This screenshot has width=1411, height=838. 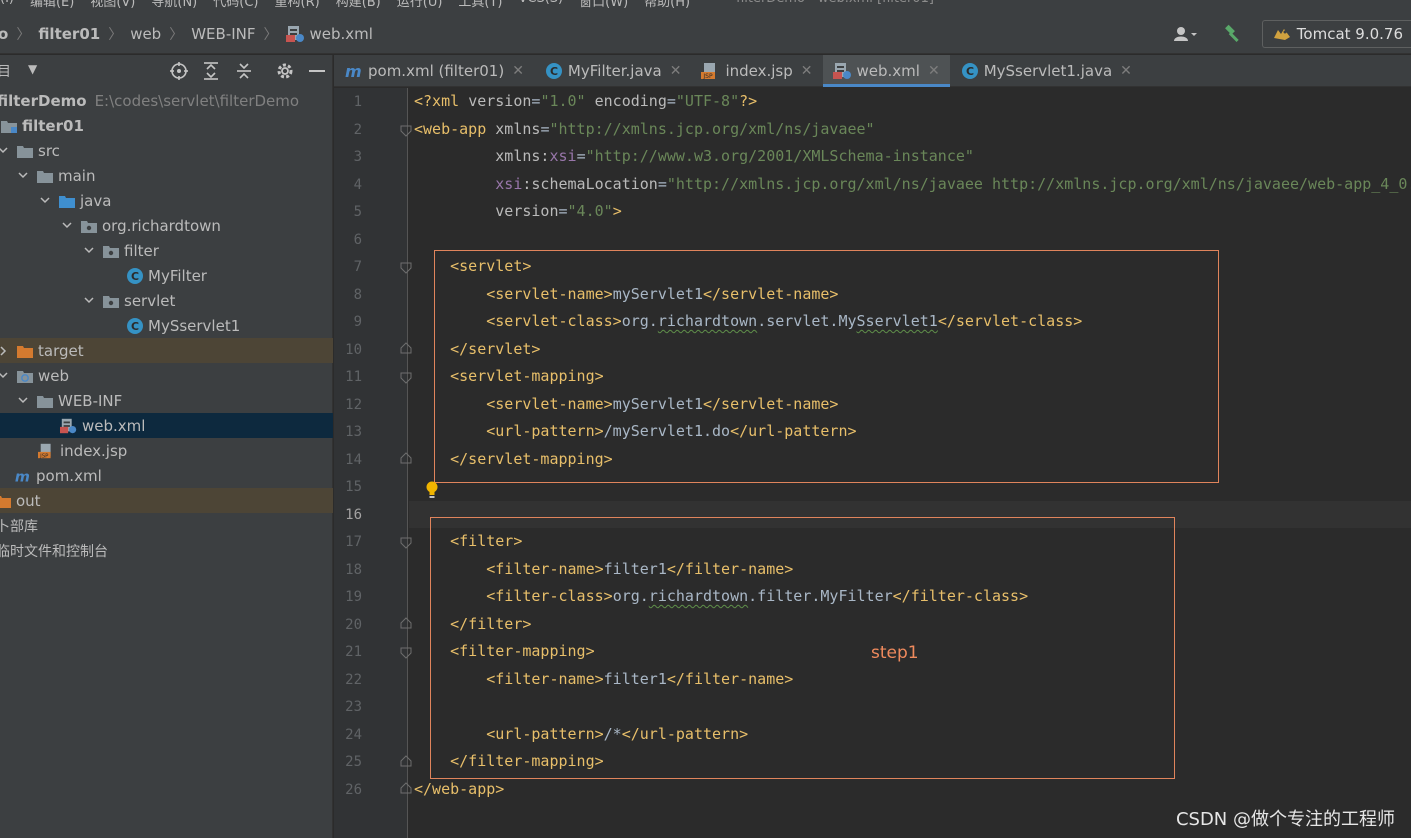 I want to click on jsp-icon: JSP, so click(x=711, y=71).